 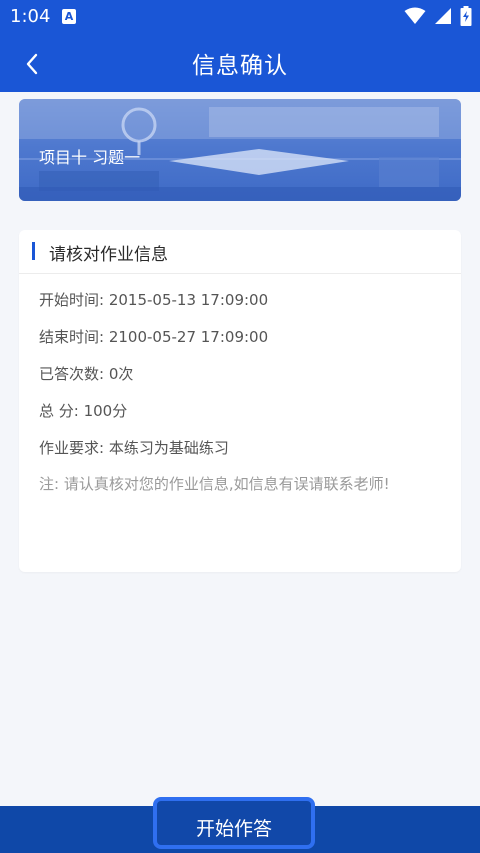 I want to click on total-score-row: 总 分: 100分, so click(x=83, y=411).